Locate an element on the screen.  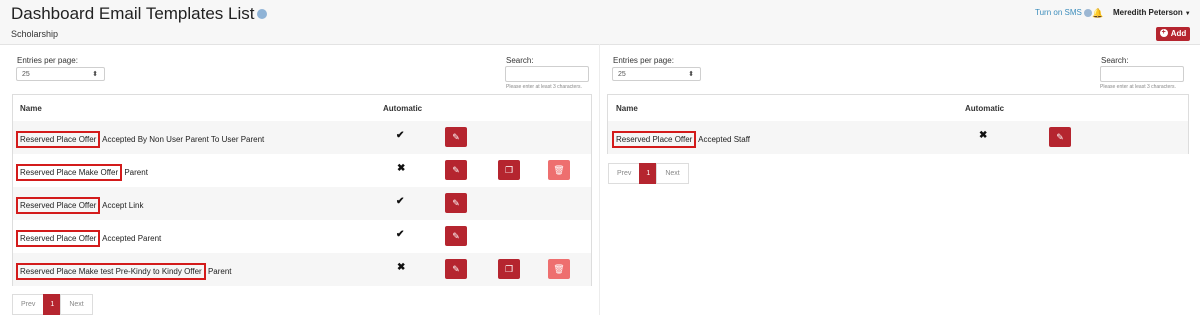
add-button-label: Add is located at coordinates (1178, 33).